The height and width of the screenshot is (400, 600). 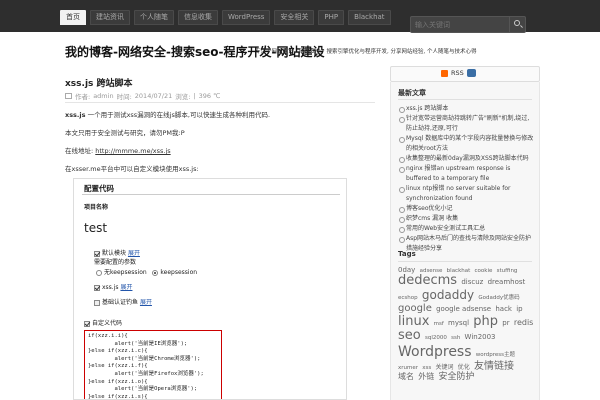 What do you see at coordinates (97, 302) in the screenshot?
I see `basic-auth-checkbox` at bounding box center [97, 302].